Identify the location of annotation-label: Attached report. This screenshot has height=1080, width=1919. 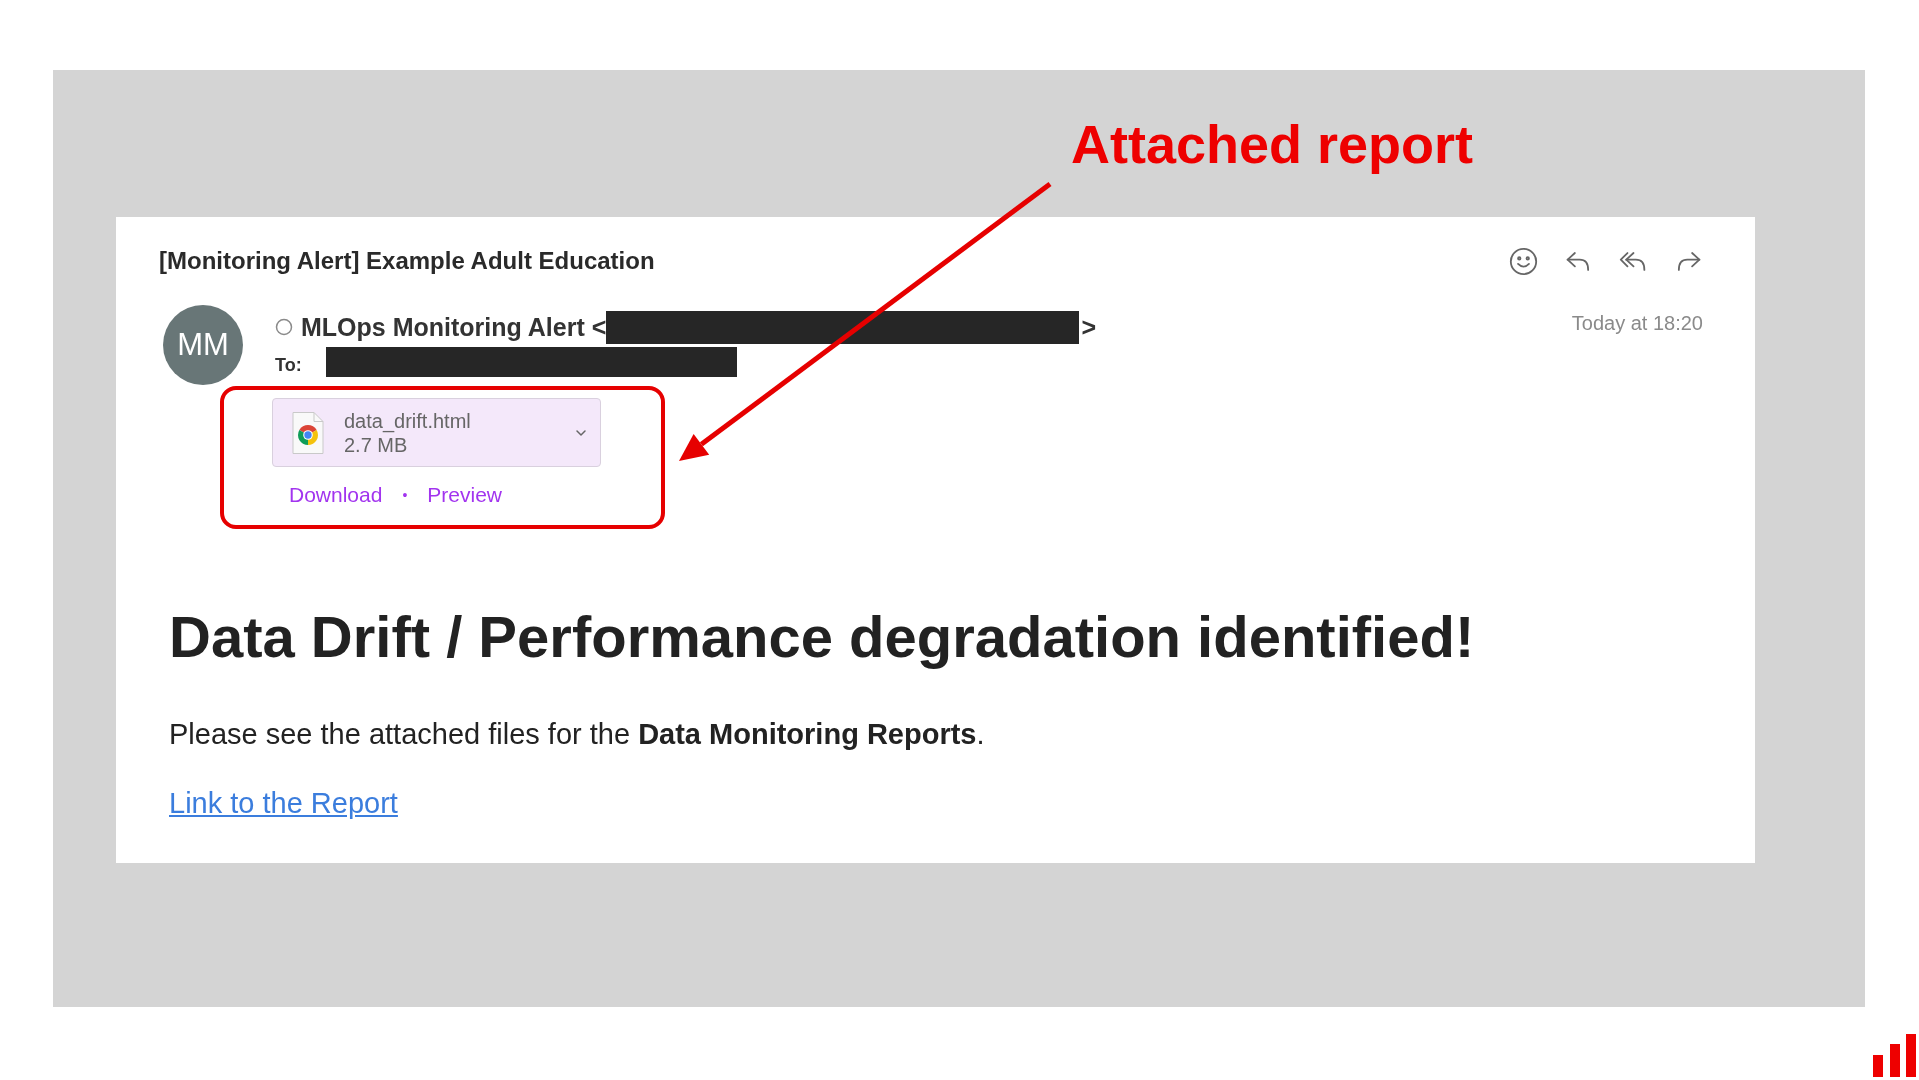
(1272, 144).